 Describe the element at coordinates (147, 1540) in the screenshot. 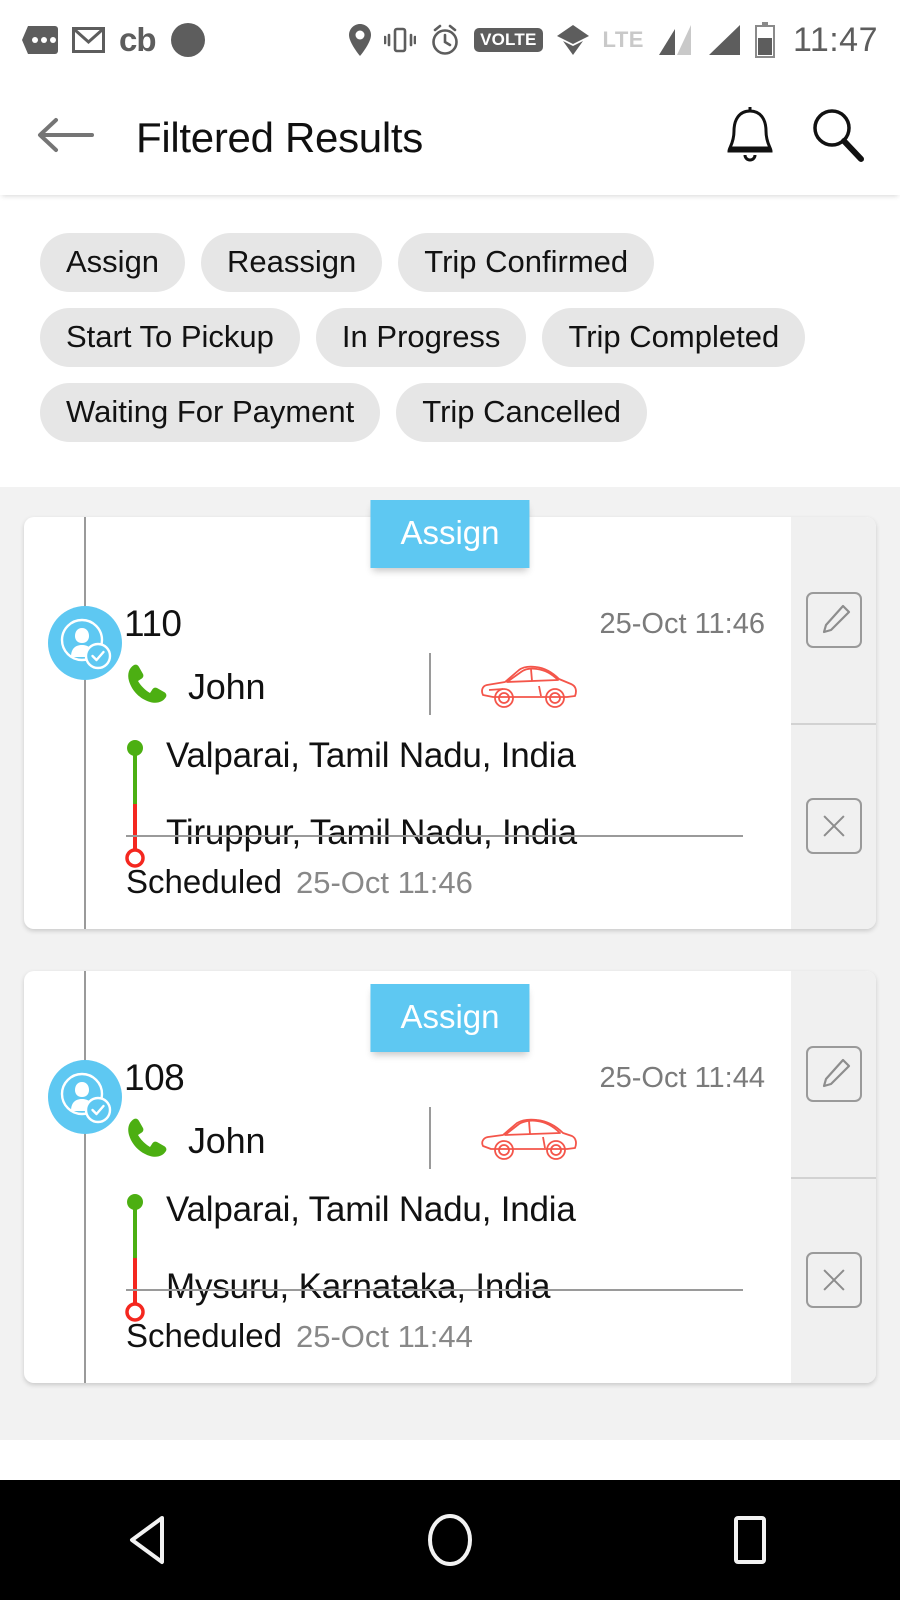

I see `nav-back-triangle-icon` at that location.